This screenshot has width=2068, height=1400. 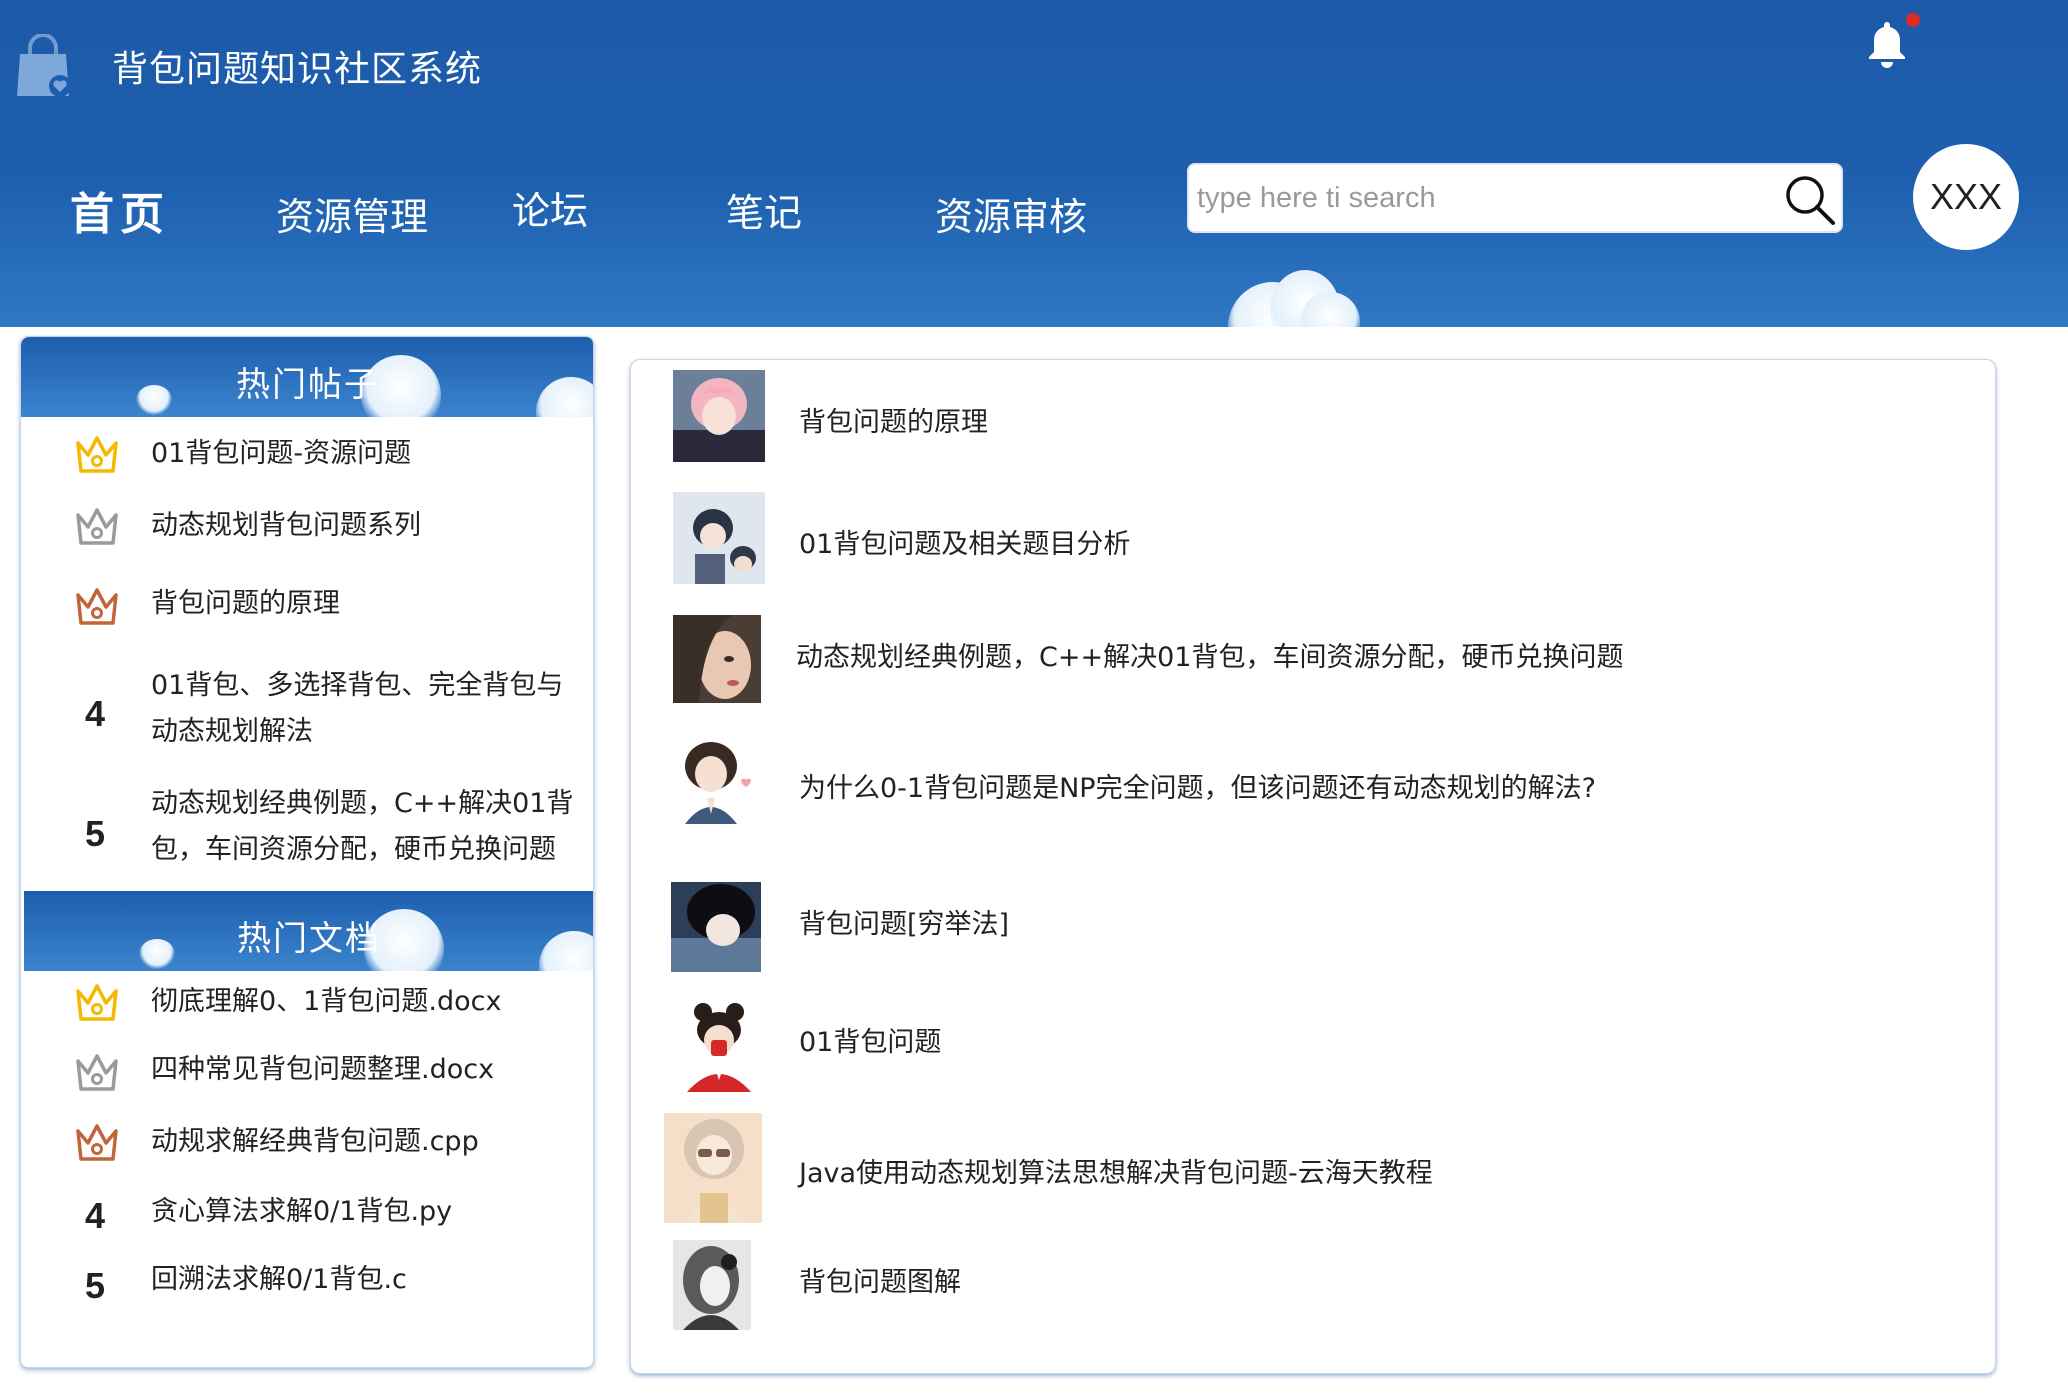 I want to click on post-list-item: 背包问题图解, so click(x=1314, y=1285).